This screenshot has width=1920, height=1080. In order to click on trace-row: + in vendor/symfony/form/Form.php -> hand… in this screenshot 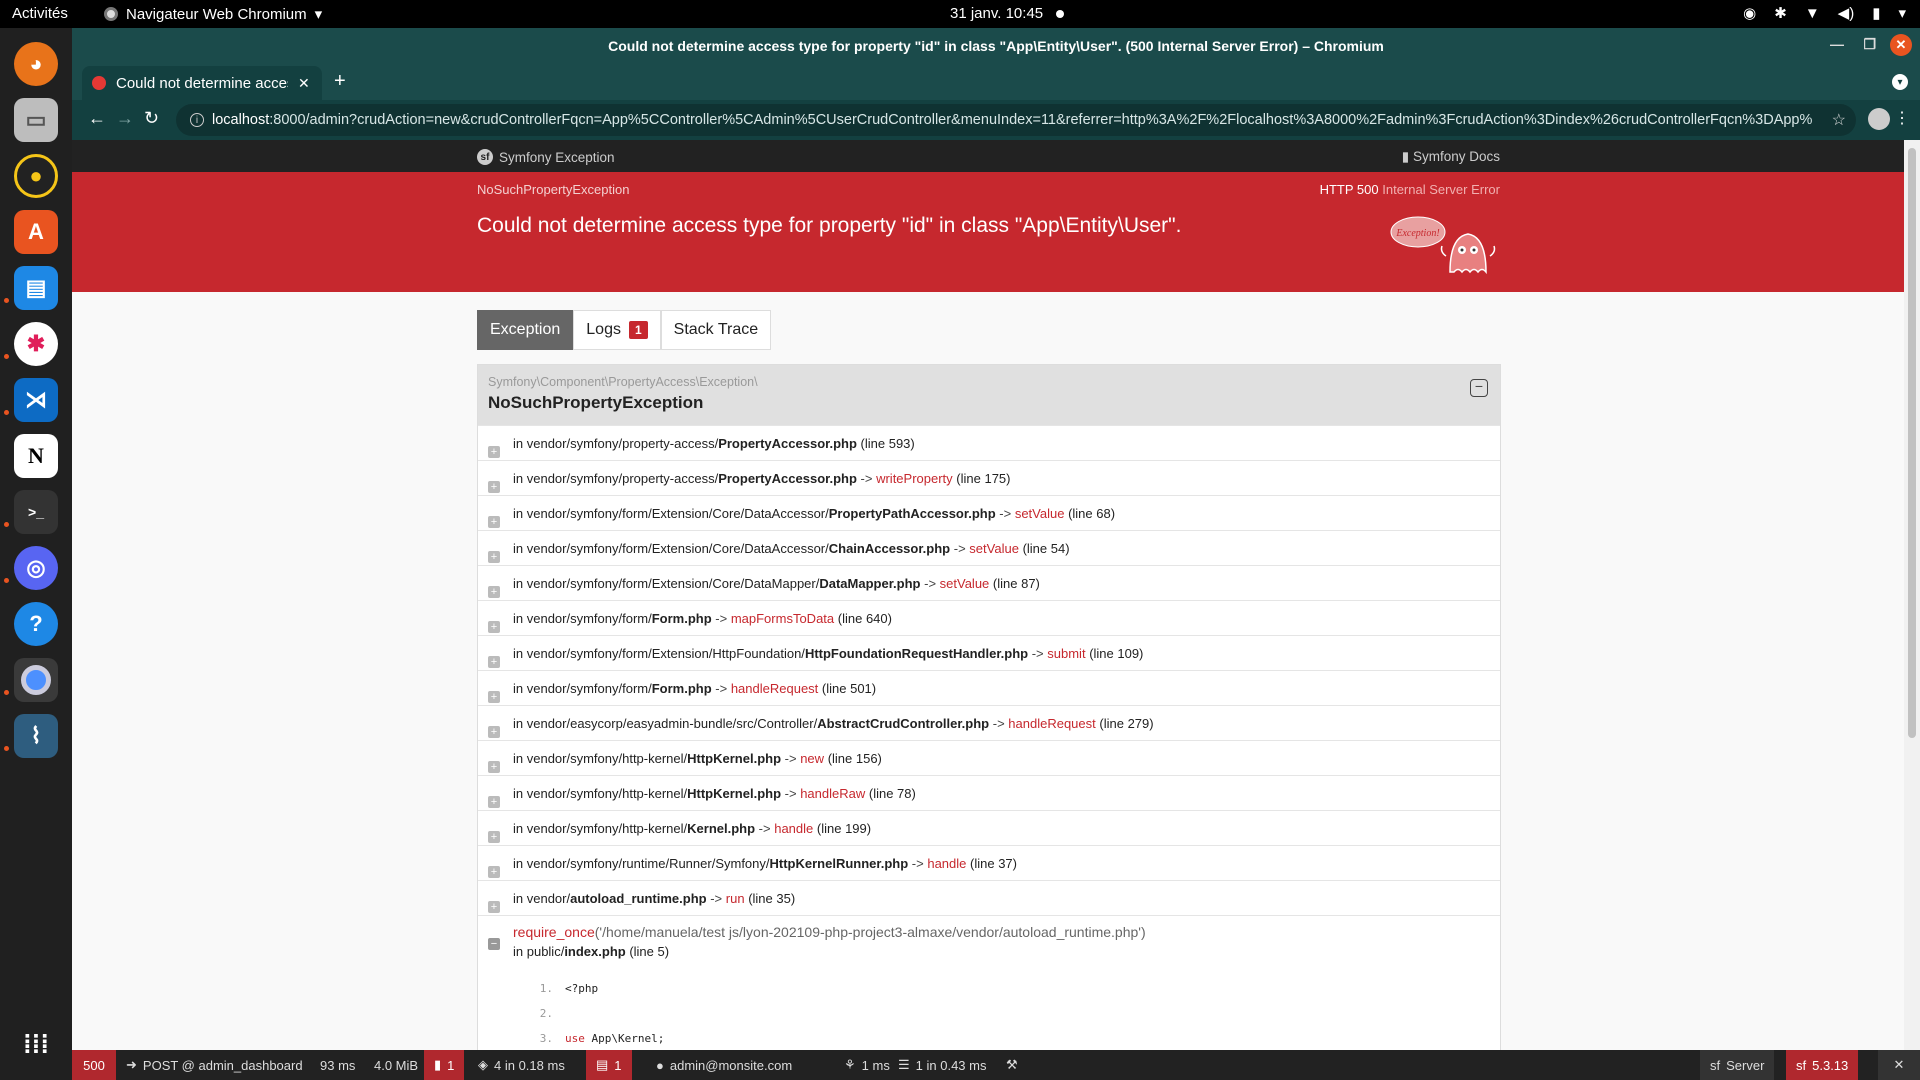, I will do `click(989, 687)`.